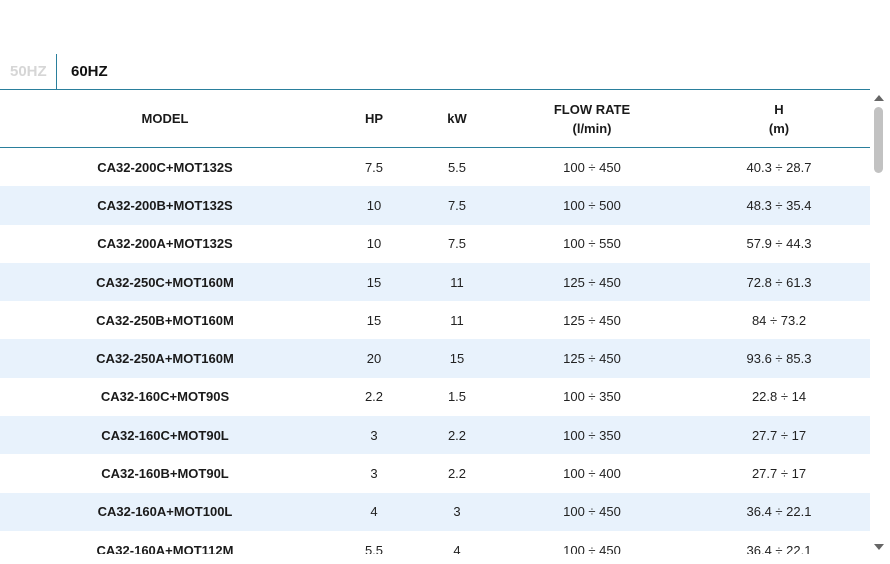  I want to click on header-kw: kW, so click(457, 119).